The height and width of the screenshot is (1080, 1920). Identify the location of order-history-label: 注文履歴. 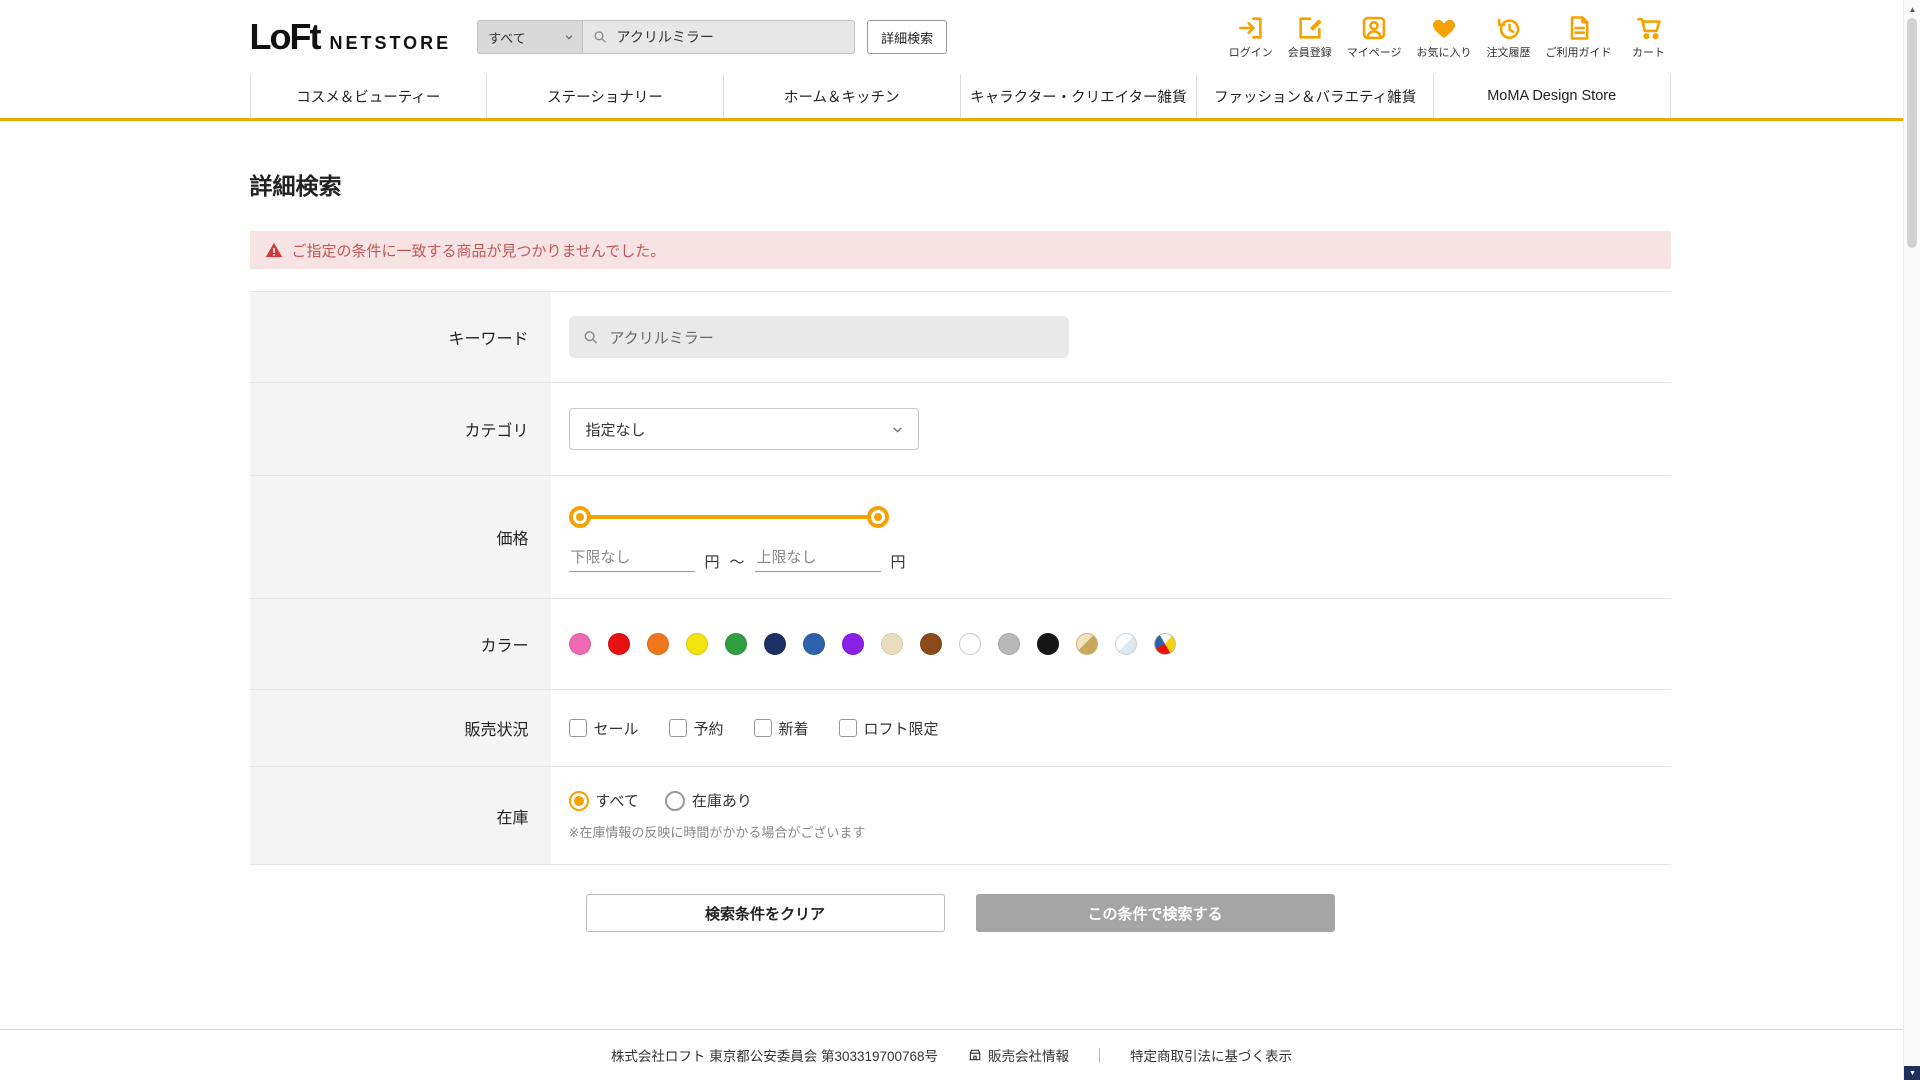
(1508, 53).